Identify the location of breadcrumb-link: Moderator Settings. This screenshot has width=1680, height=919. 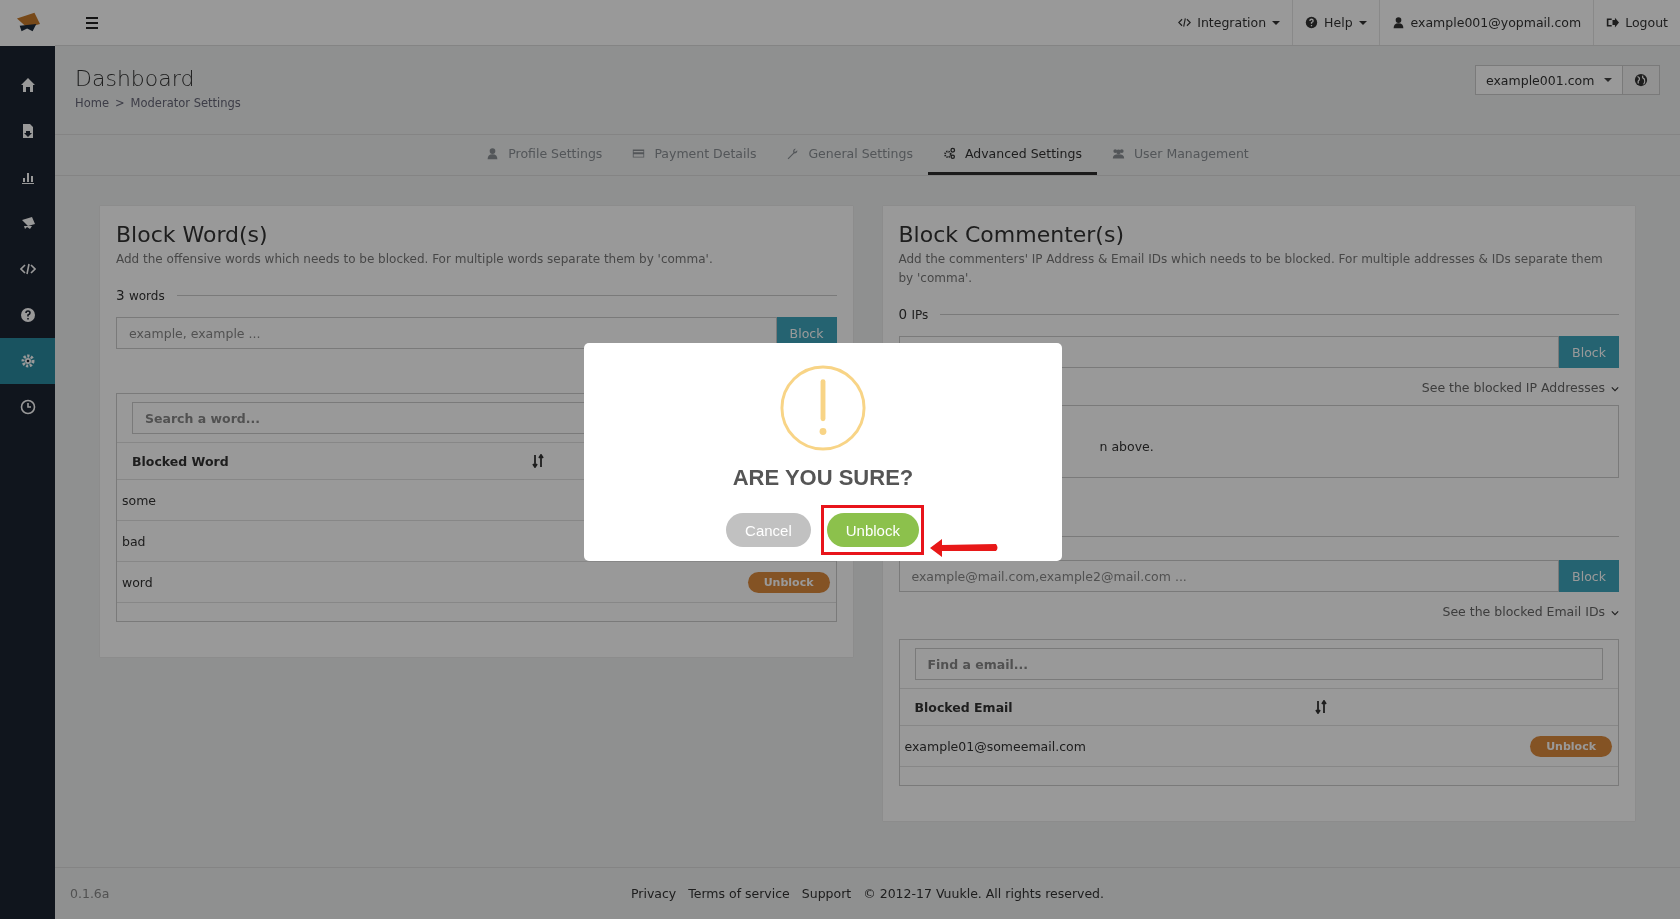
(185, 103).